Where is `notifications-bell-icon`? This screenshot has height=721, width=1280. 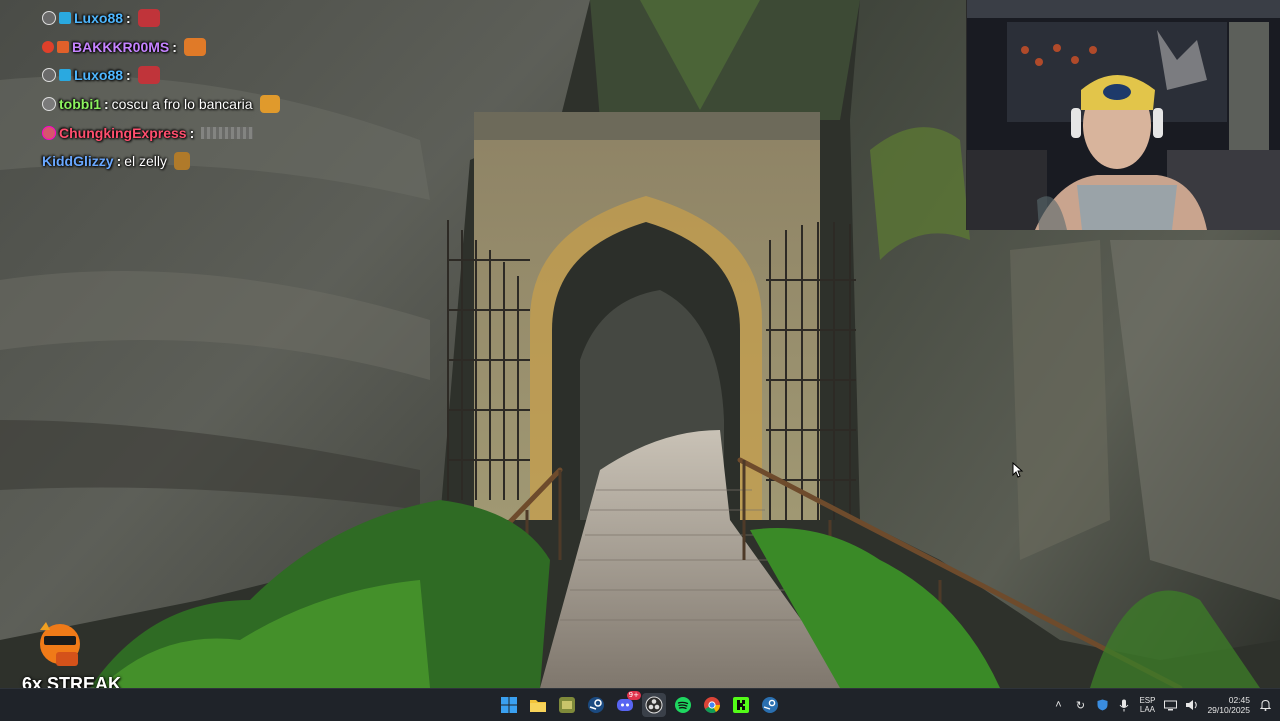 notifications-bell-icon is located at coordinates (1265, 705).